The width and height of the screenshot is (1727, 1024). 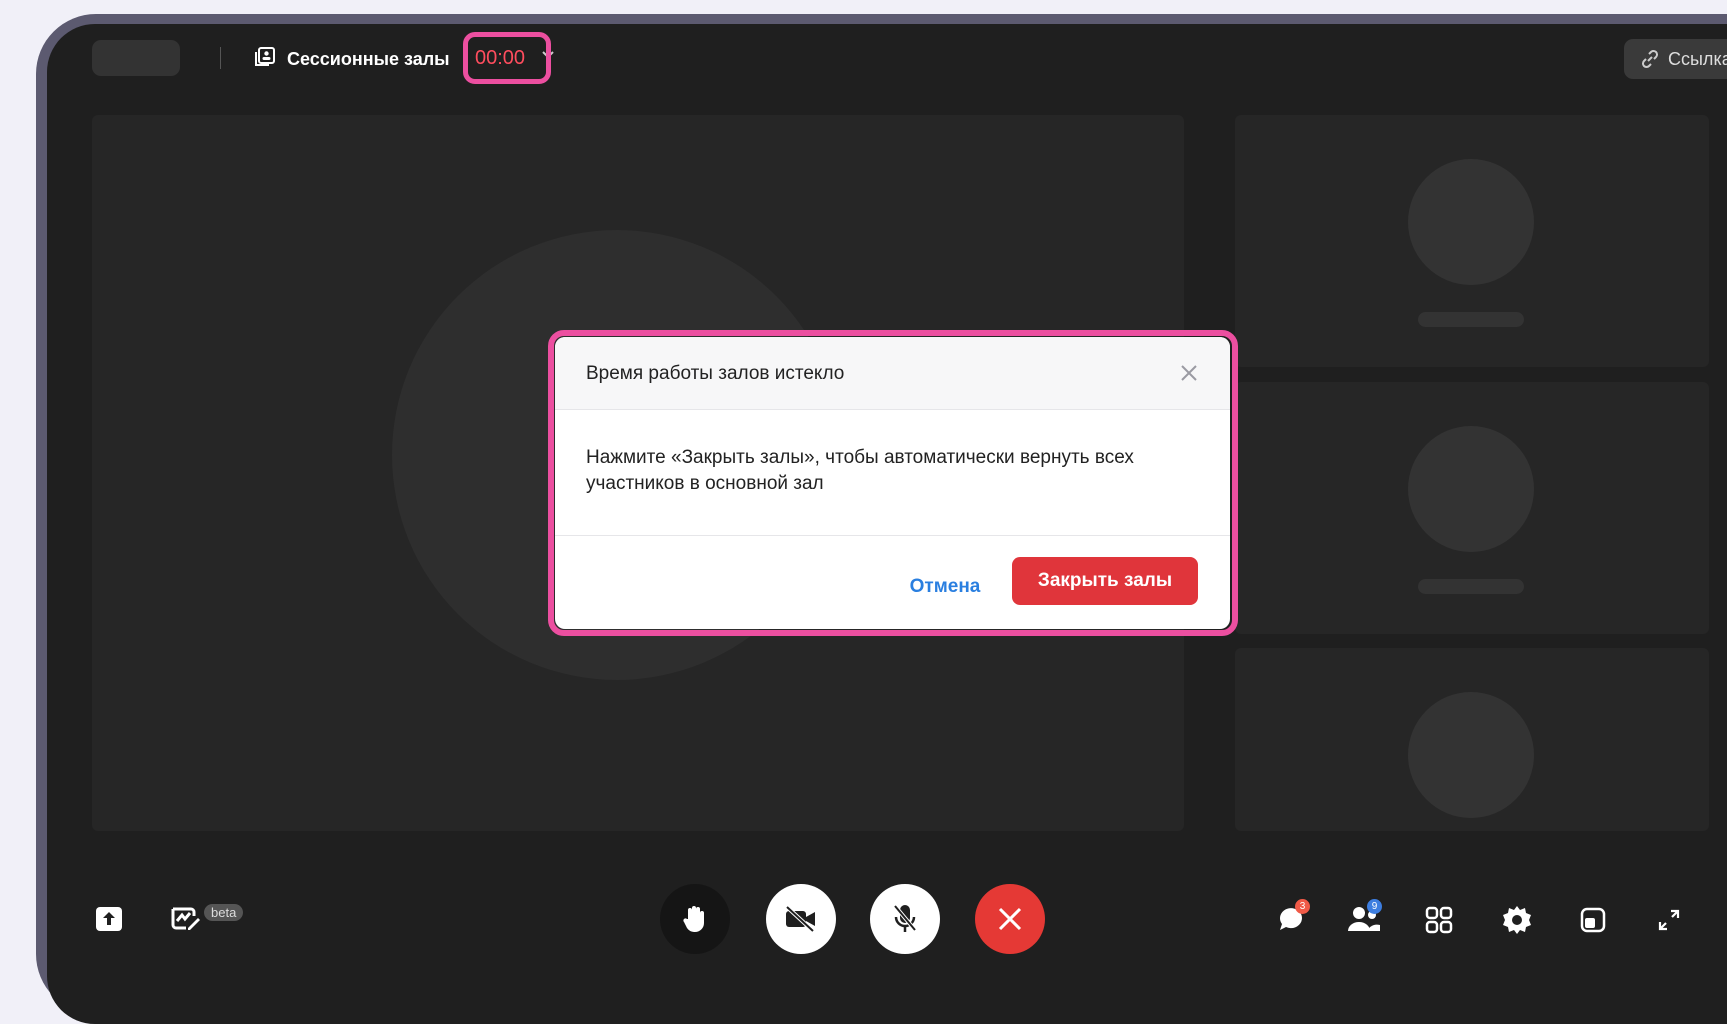 I want to click on timer-highlight, so click(x=507, y=58).